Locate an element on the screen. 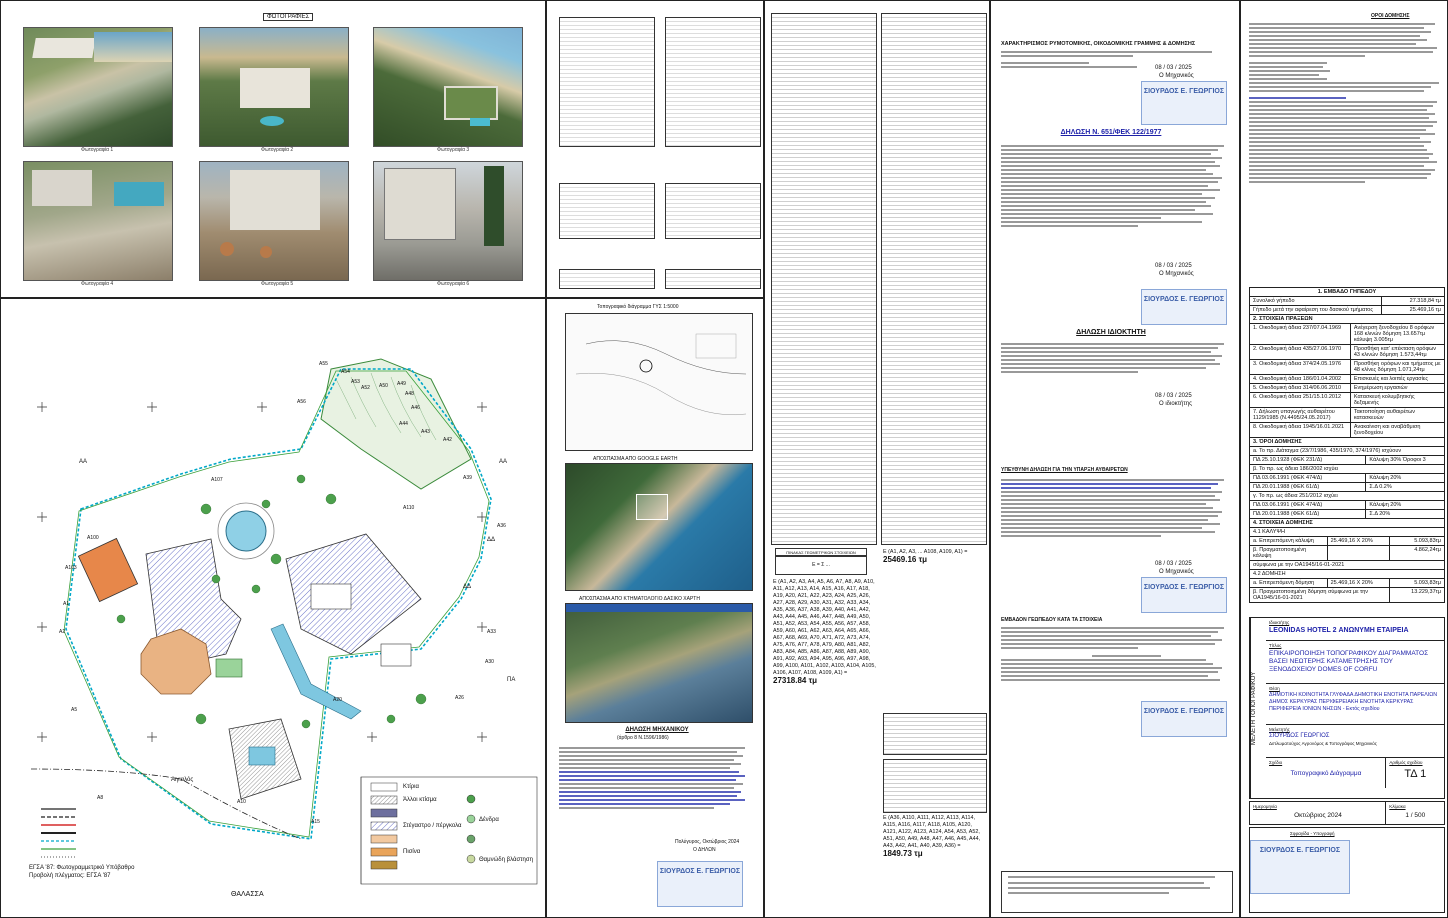 The width and height of the screenshot is (1448, 918). legend-trees: Δένδρα is located at coordinates (489, 820).